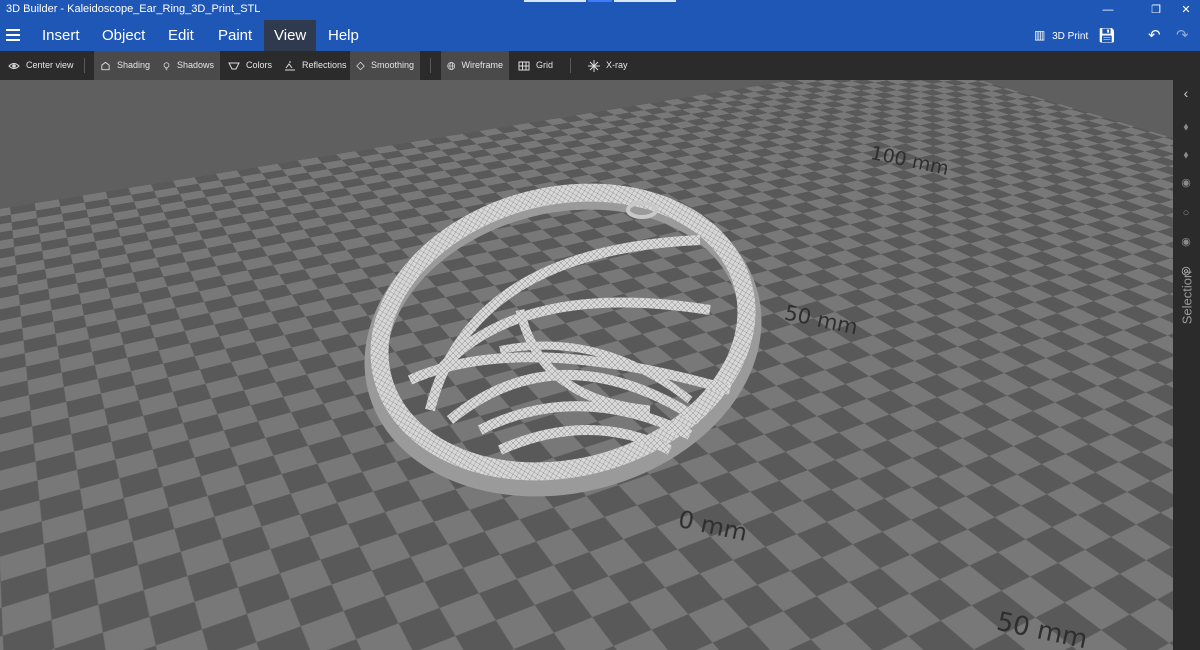 This screenshot has width=1200, height=650. I want to click on center-view-button: Center view, so click(41, 65).